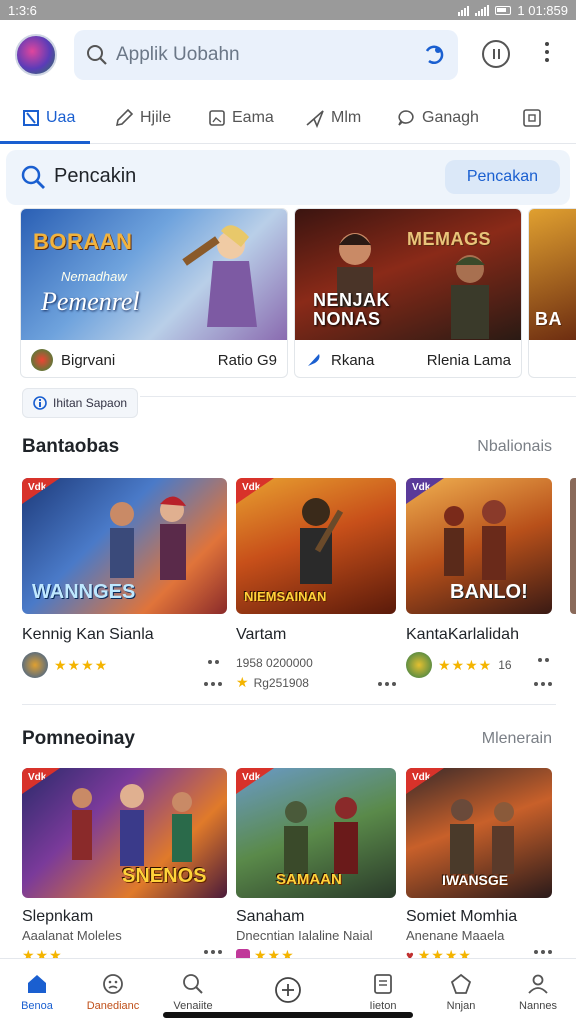 This screenshot has width=576, height=1025. I want to click on tab-hjile: Hjile, so click(142, 118).